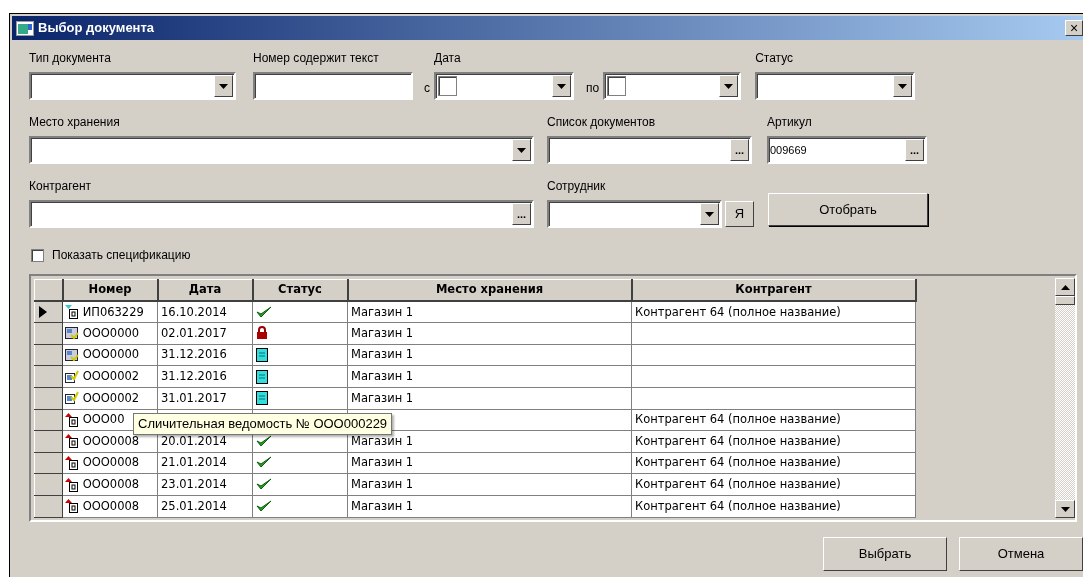 Image resolution: width=1083 pixels, height=577 pixels. Describe the element at coordinates (300, 290) in the screenshot. I see `column-header: Статус` at that location.